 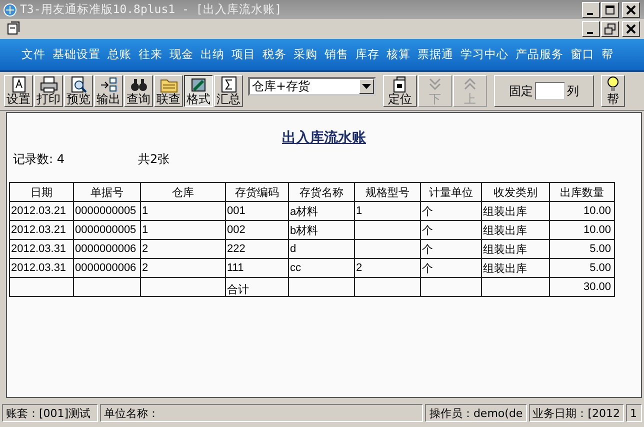 What do you see at coordinates (398, 54) in the screenshot?
I see `menu-item: 核算` at bounding box center [398, 54].